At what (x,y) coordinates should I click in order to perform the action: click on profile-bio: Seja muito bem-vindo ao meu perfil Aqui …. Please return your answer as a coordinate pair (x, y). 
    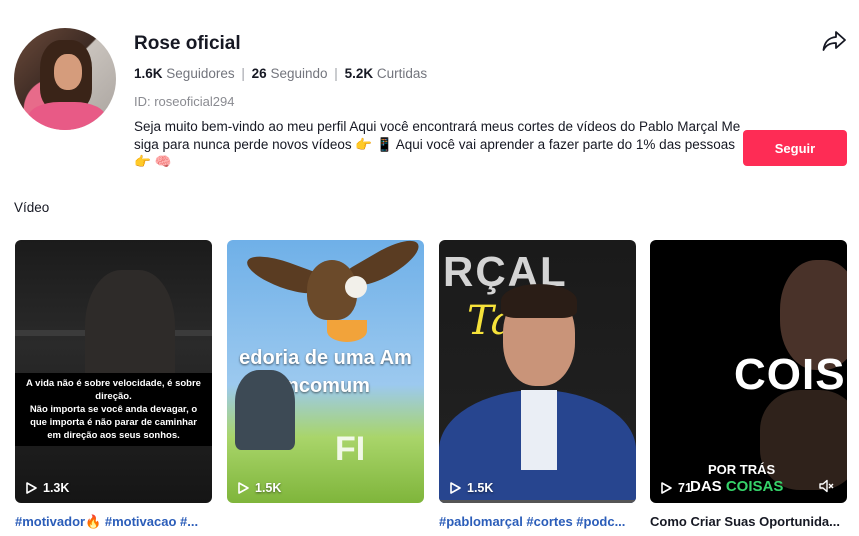
    Looking at the image, I should click on (437, 144).